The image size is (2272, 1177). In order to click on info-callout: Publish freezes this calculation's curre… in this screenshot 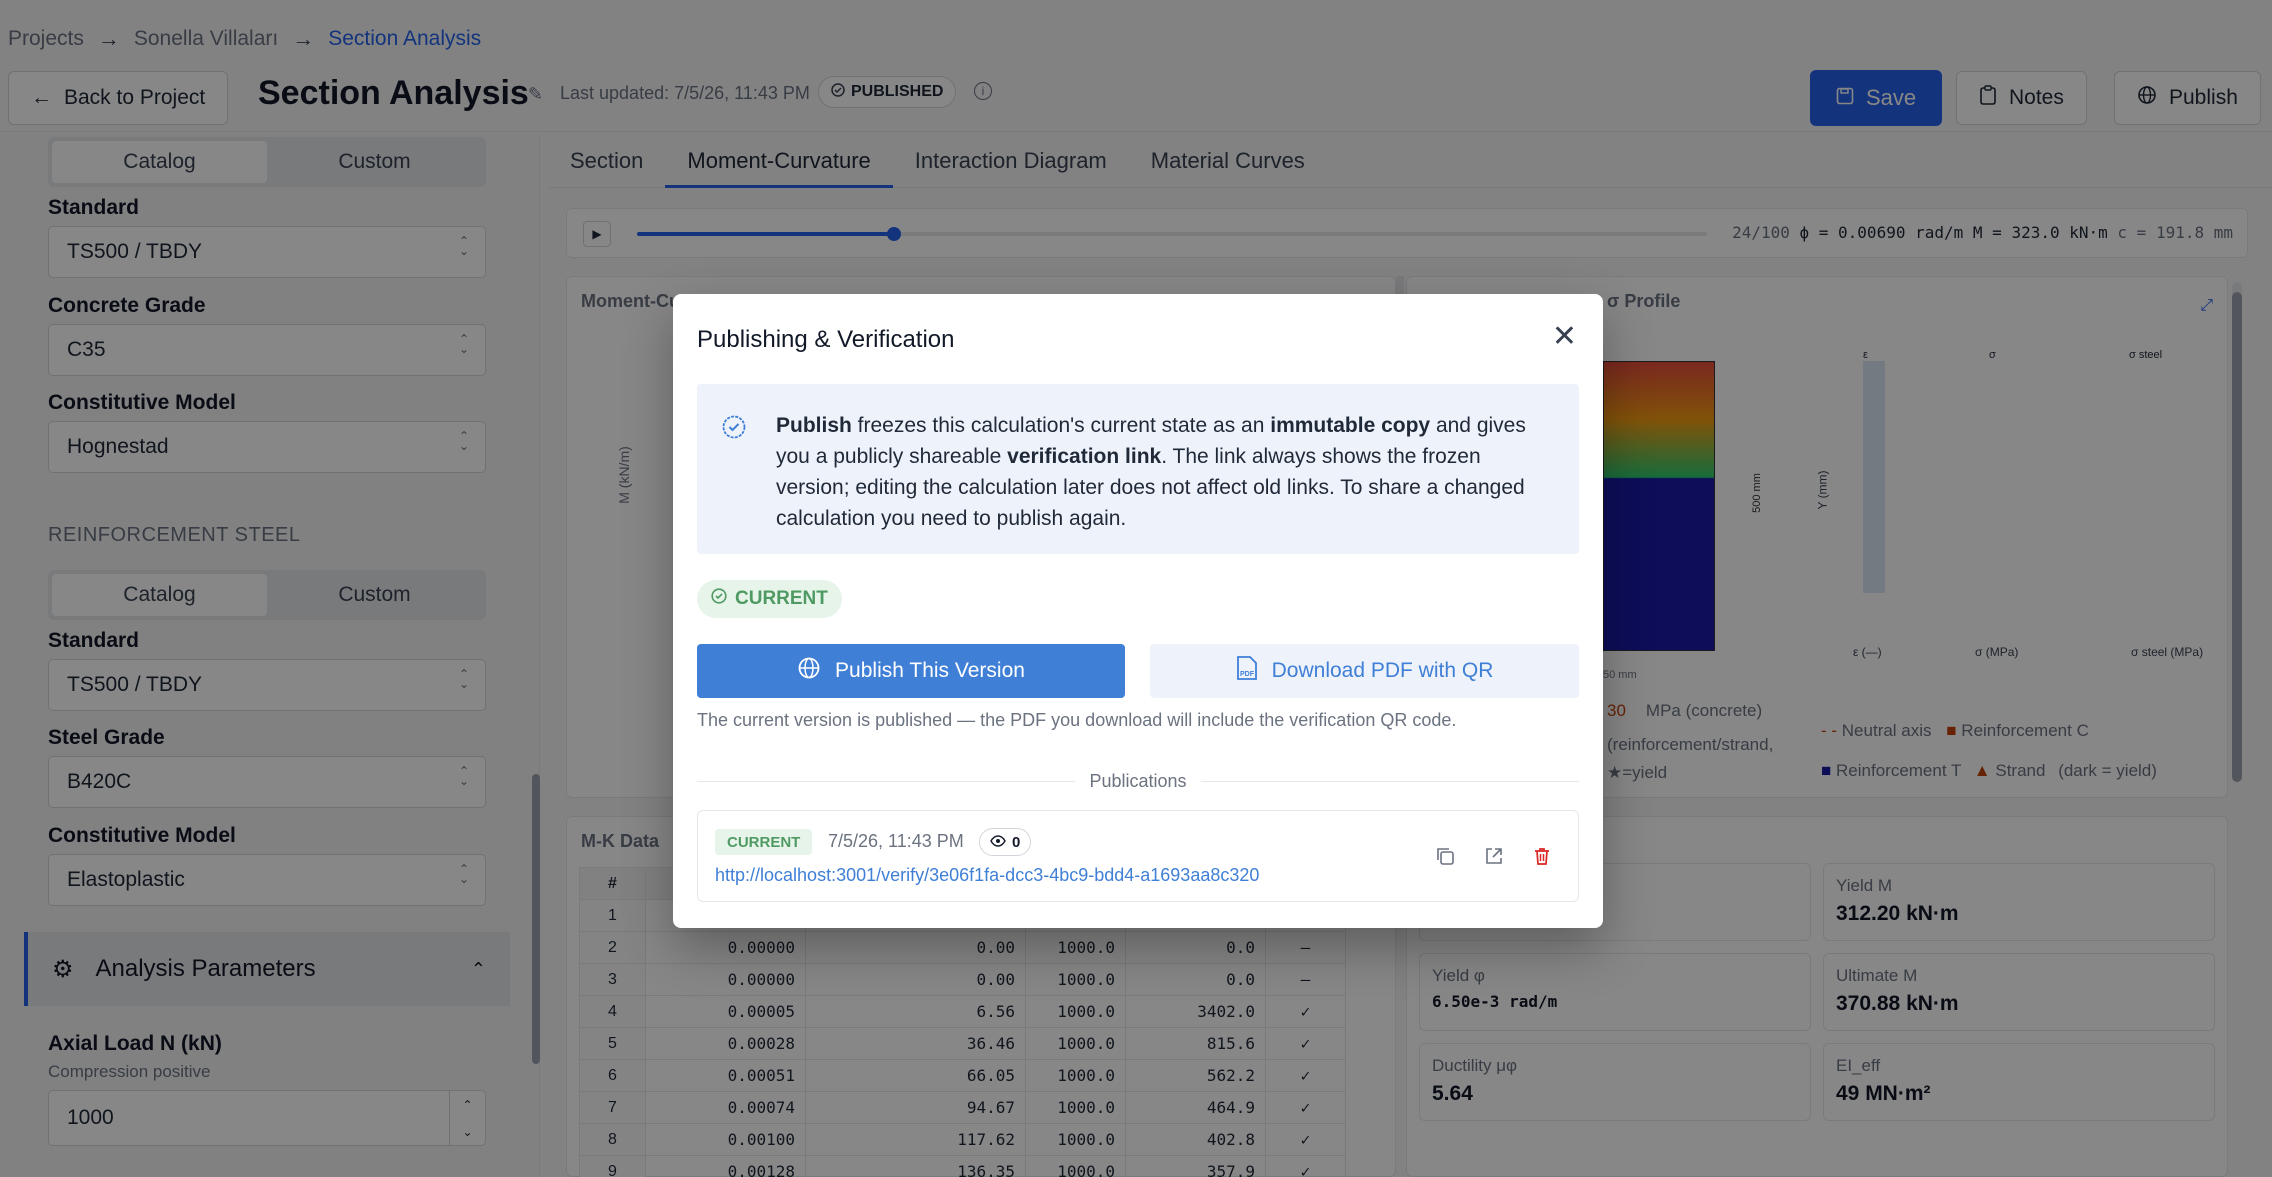, I will do `click(1138, 469)`.